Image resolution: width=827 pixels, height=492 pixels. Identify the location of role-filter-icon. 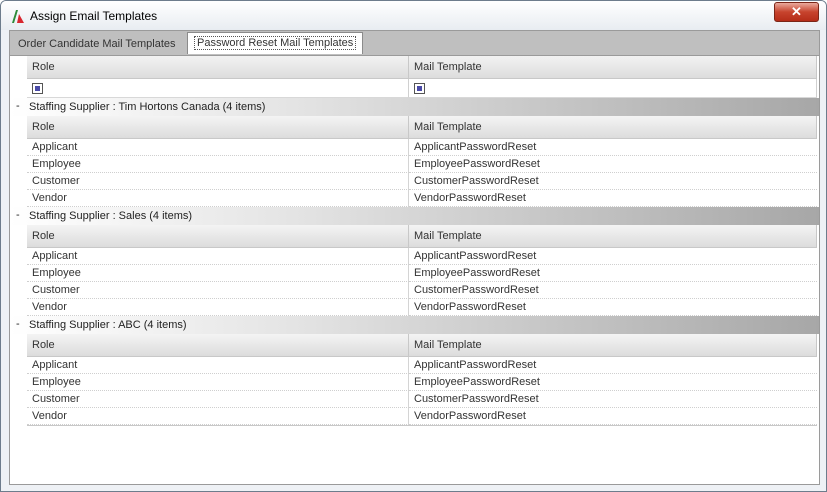
(37, 88).